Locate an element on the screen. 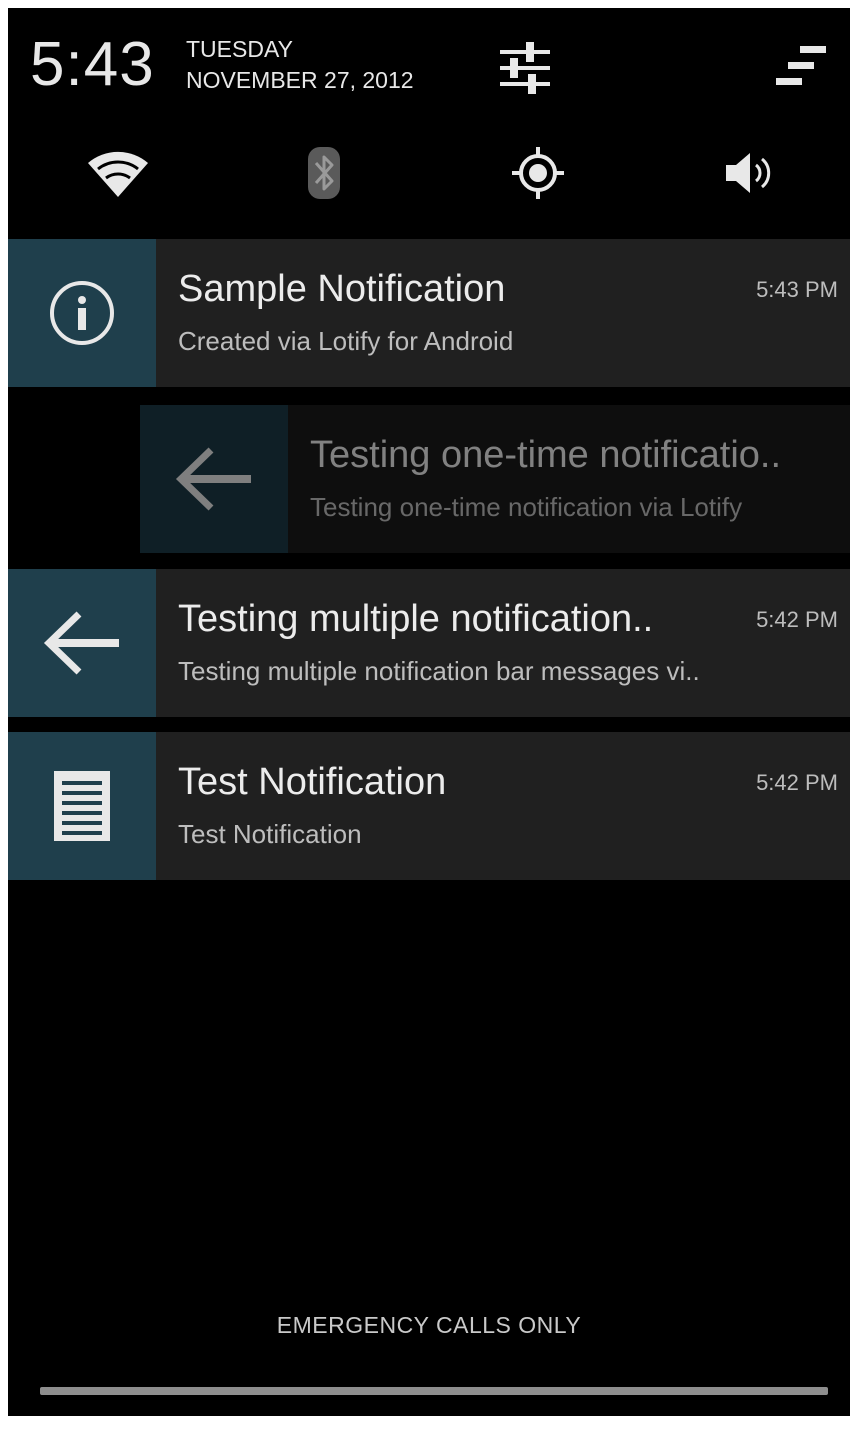 Image resolution: width=852 pixels, height=1449 pixels. info-icon is located at coordinates (82, 313).